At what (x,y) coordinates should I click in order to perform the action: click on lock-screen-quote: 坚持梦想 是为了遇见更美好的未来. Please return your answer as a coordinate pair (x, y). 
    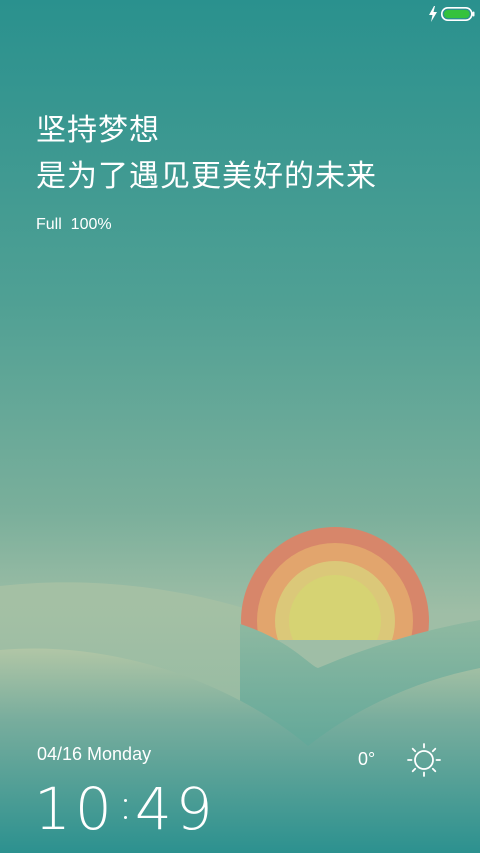
    Looking at the image, I should click on (251, 154).